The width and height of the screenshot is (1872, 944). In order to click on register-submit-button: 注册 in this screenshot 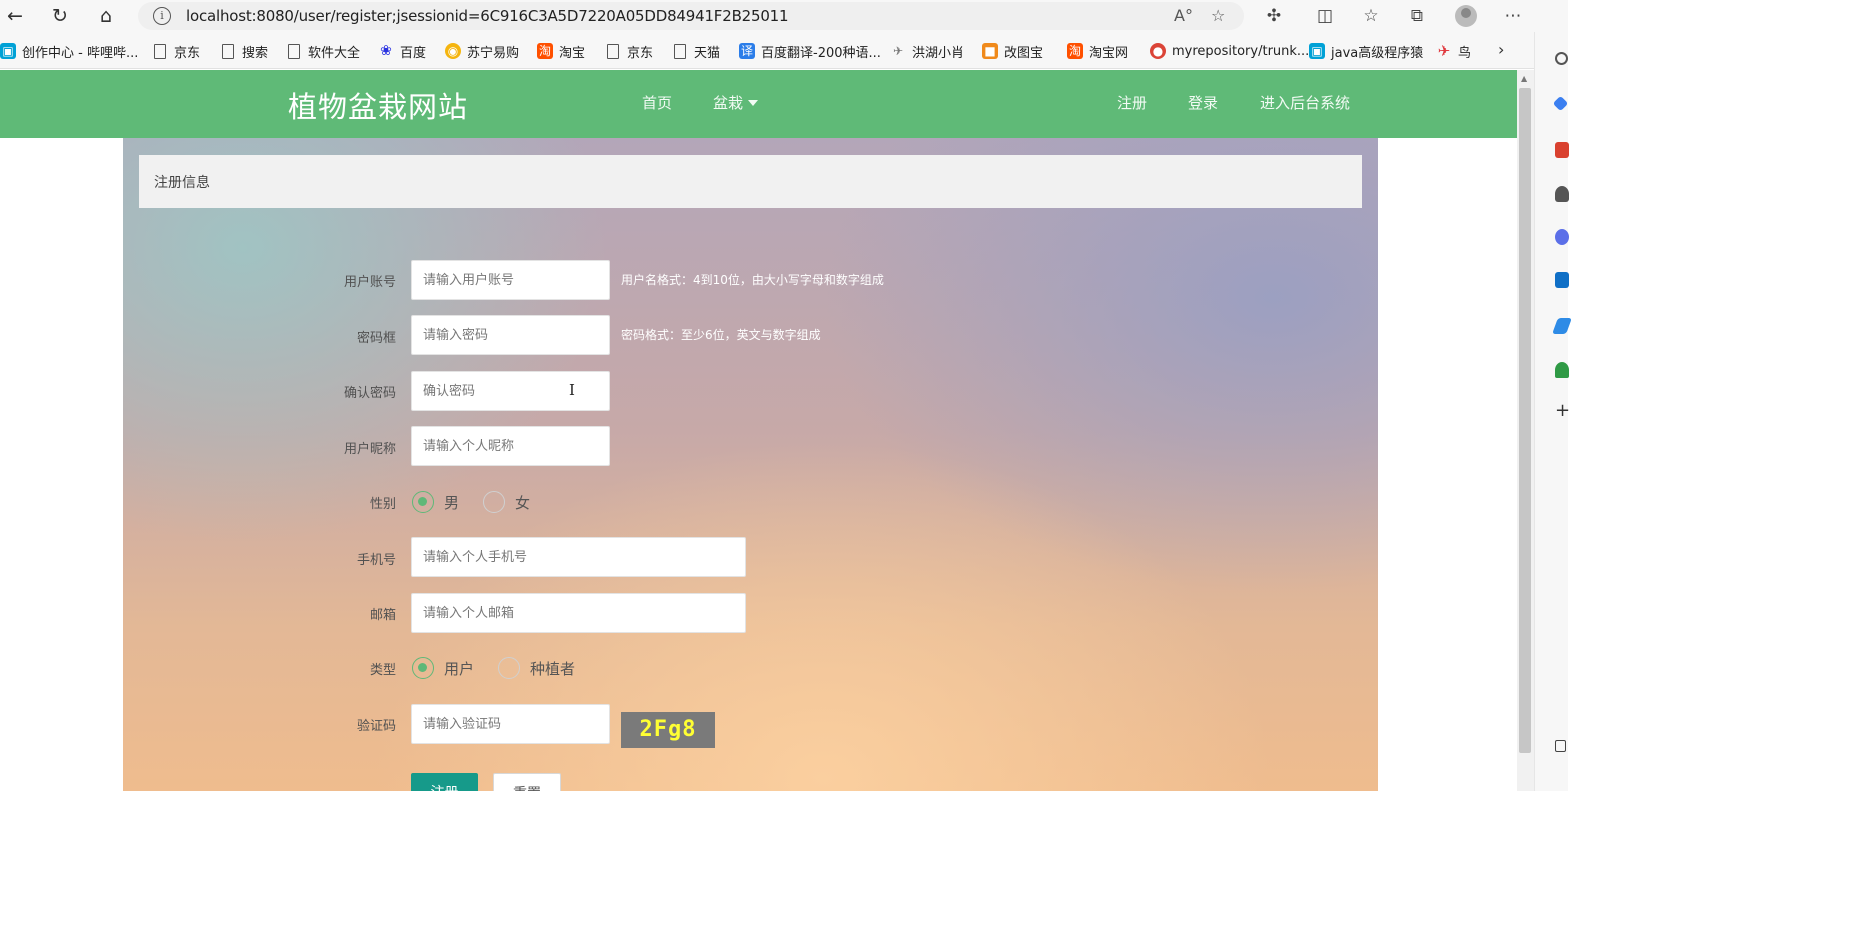, I will do `click(444, 782)`.